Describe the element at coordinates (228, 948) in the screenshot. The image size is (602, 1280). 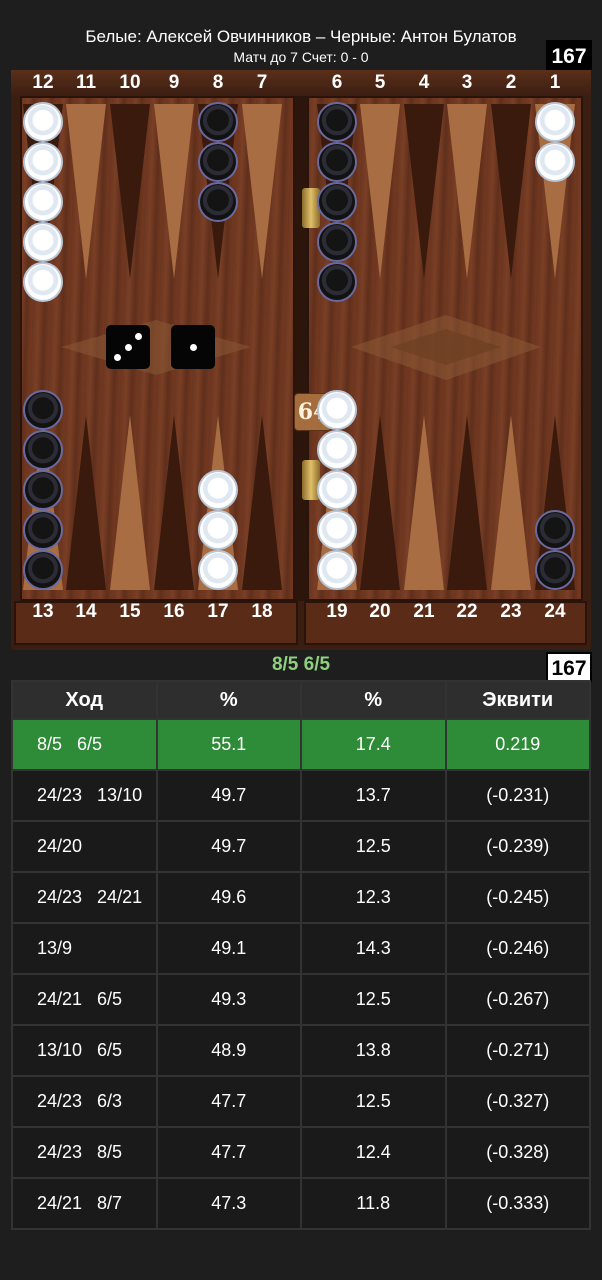
I see `cell-win-percent: 49.1` at that location.